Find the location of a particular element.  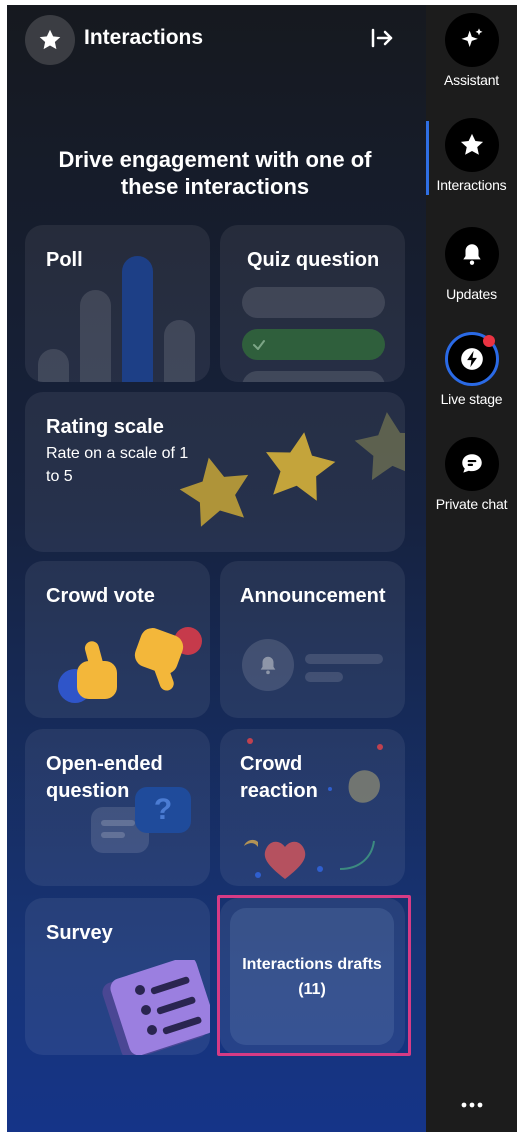

rail-item-interactions: Interactions is located at coordinates (471, 155).